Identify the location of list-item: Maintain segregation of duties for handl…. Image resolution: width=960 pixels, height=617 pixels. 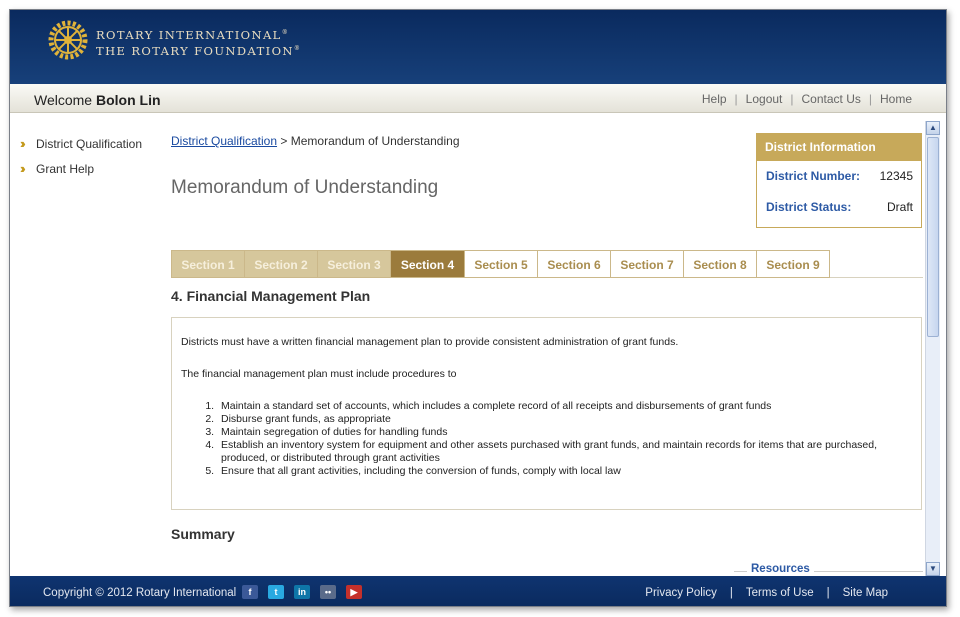
(564, 432).